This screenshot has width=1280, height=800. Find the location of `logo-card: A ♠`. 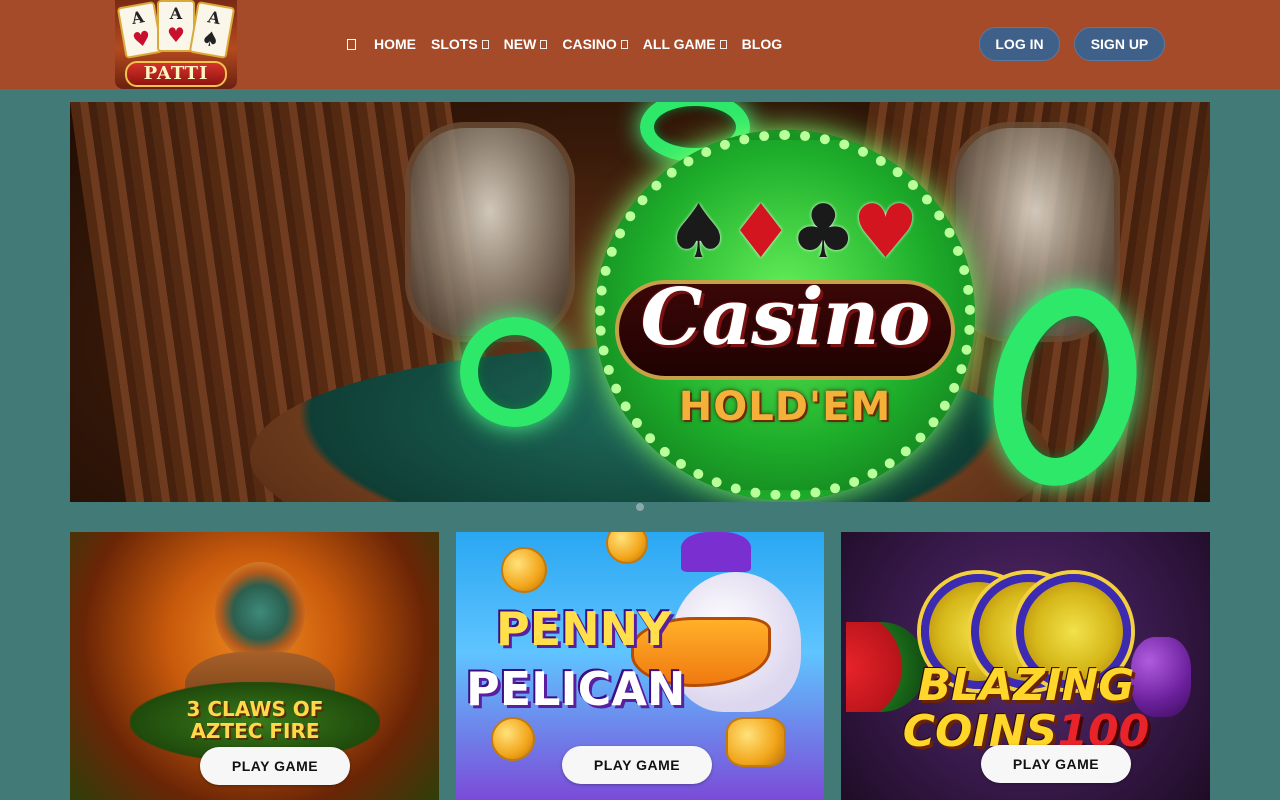

logo-card: A ♠ is located at coordinates (212, 30).